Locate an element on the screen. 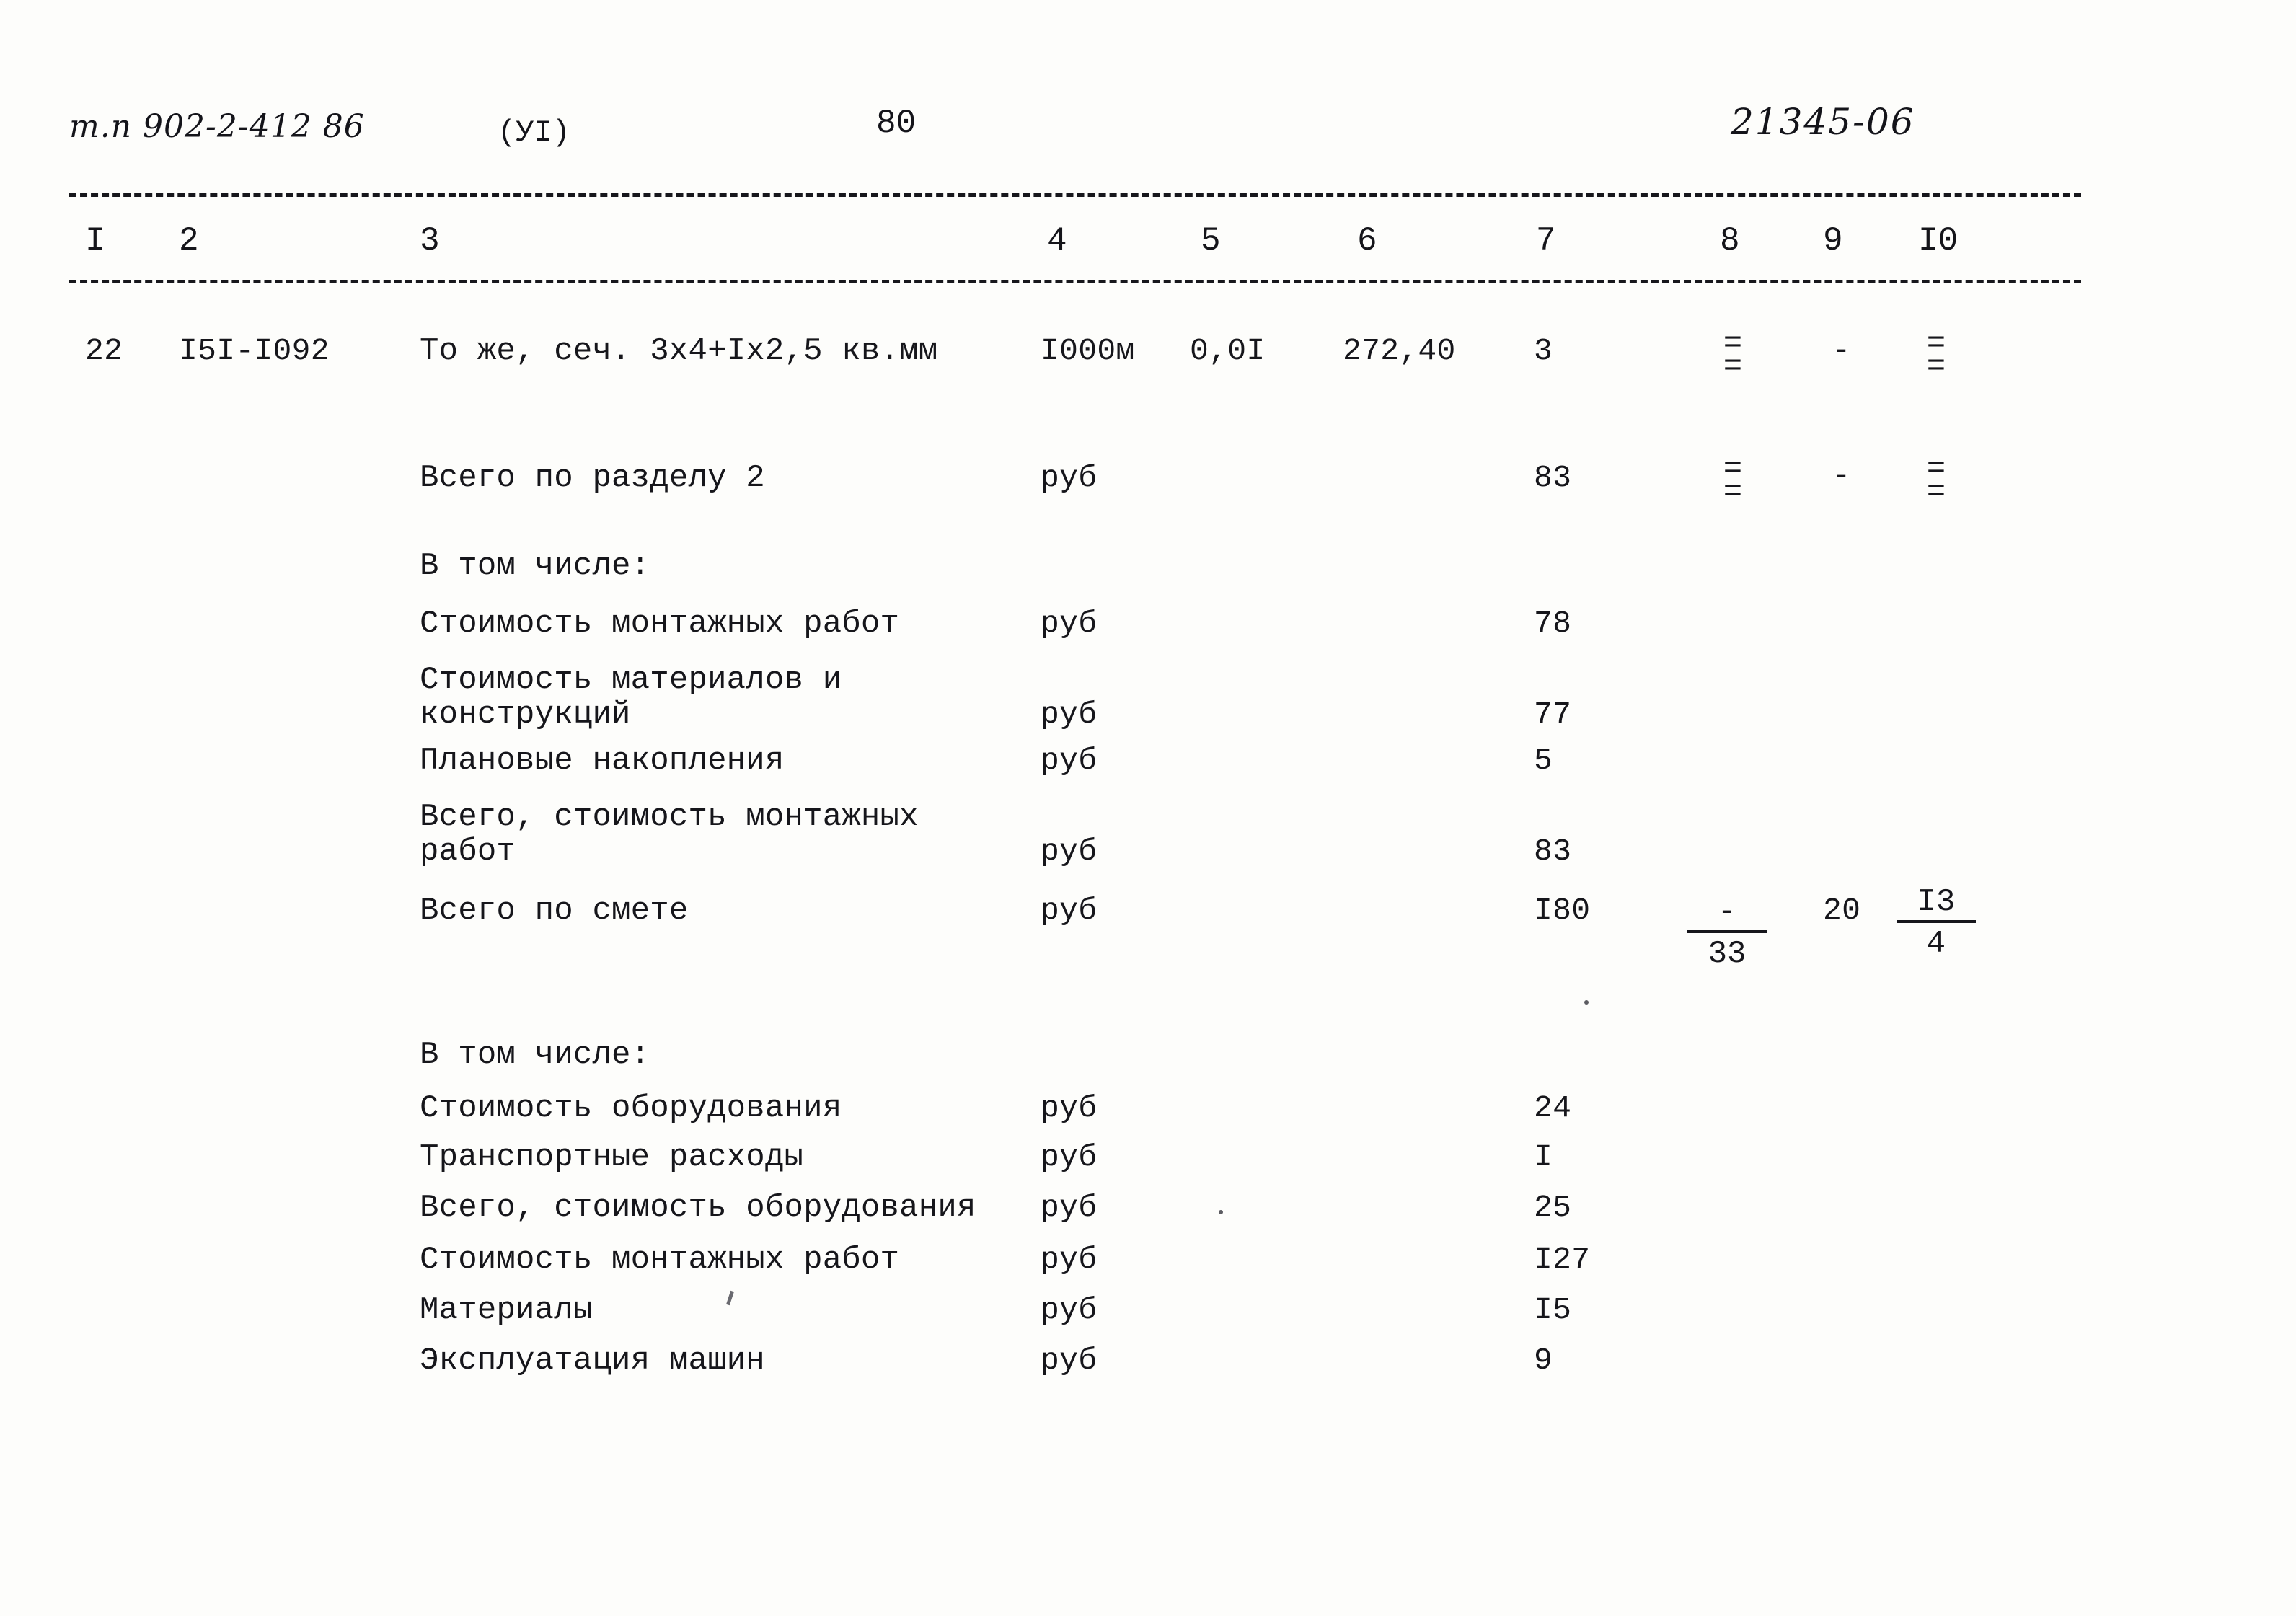 The image size is (2296, 1616). row-total: 9 is located at coordinates (1543, 1360).